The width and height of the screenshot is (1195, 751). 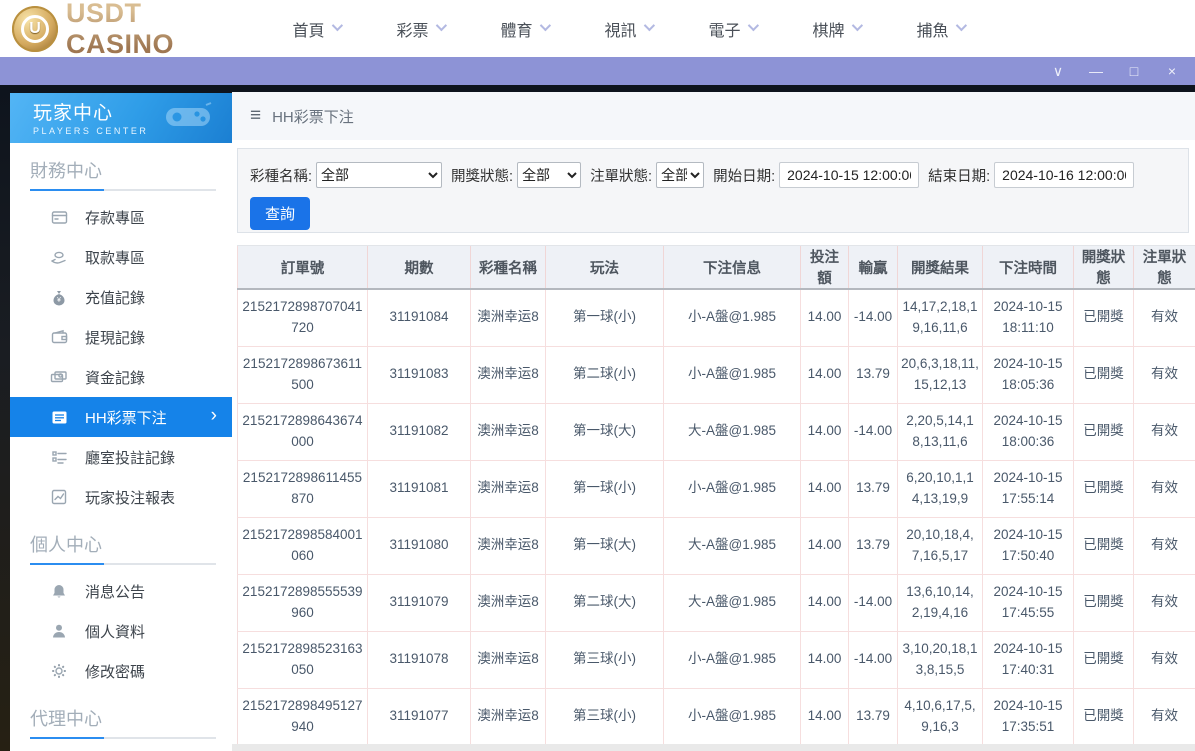 What do you see at coordinates (121, 377) in the screenshot?
I see `sidebar-item-funds-record: 資金記錄` at bounding box center [121, 377].